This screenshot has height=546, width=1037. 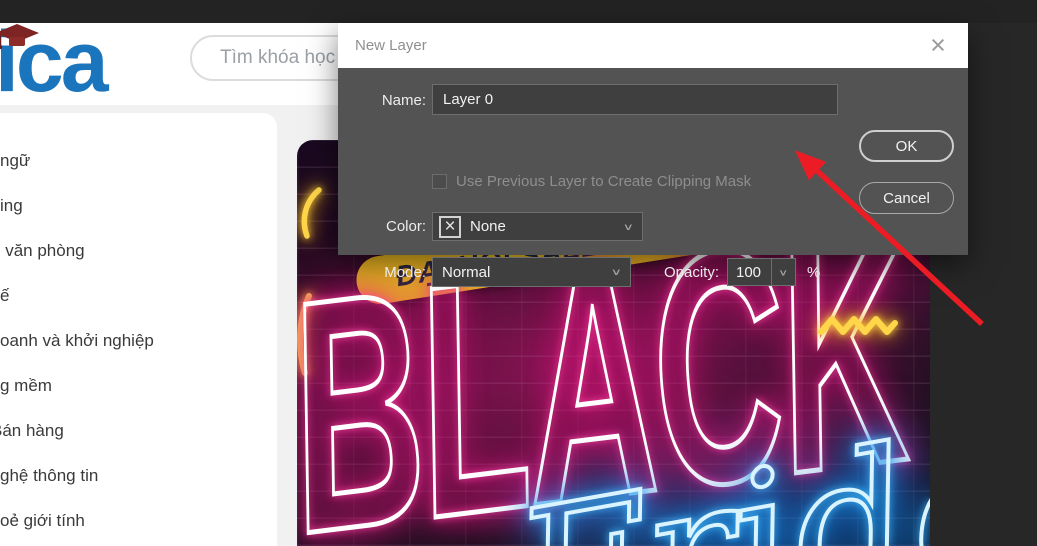 I want to click on sidebar-item-category: g mềm, so click(x=138, y=385).